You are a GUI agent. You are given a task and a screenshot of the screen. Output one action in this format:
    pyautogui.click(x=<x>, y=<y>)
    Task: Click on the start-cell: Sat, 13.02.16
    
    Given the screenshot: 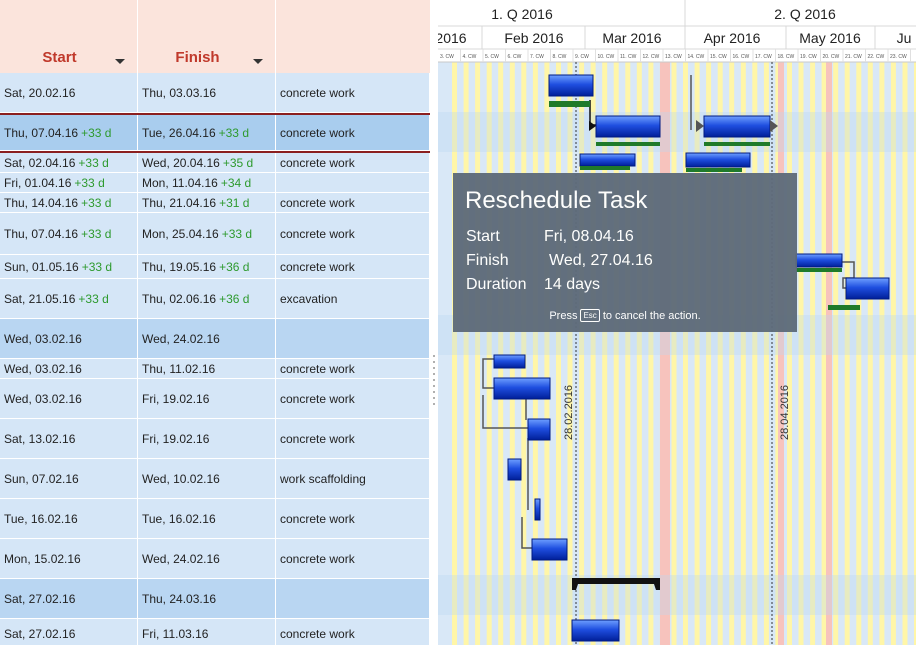 What is the action you would take?
    pyautogui.click(x=69, y=439)
    